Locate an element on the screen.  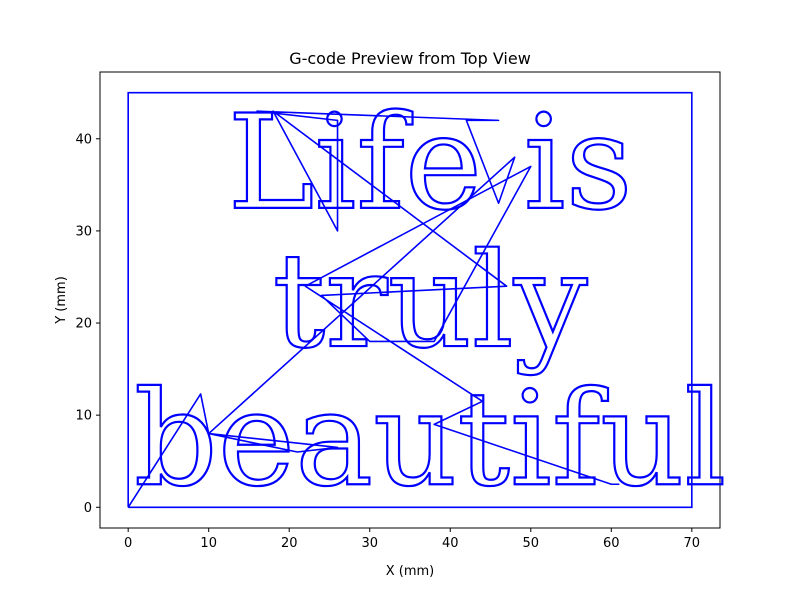
x-tick-label: 20 is located at coordinates (289, 543).